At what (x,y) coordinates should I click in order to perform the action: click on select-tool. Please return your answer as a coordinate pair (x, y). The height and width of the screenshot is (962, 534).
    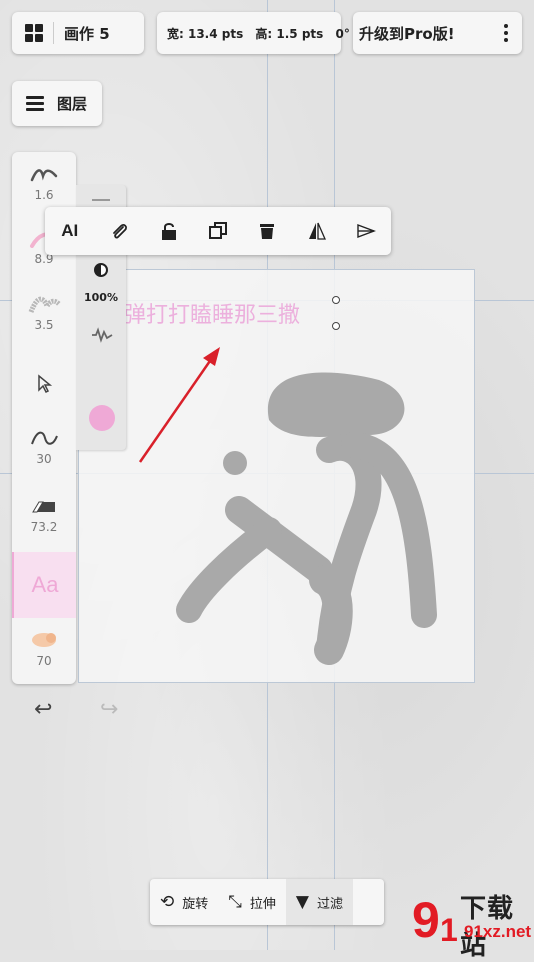
    Looking at the image, I should click on (44, 384).